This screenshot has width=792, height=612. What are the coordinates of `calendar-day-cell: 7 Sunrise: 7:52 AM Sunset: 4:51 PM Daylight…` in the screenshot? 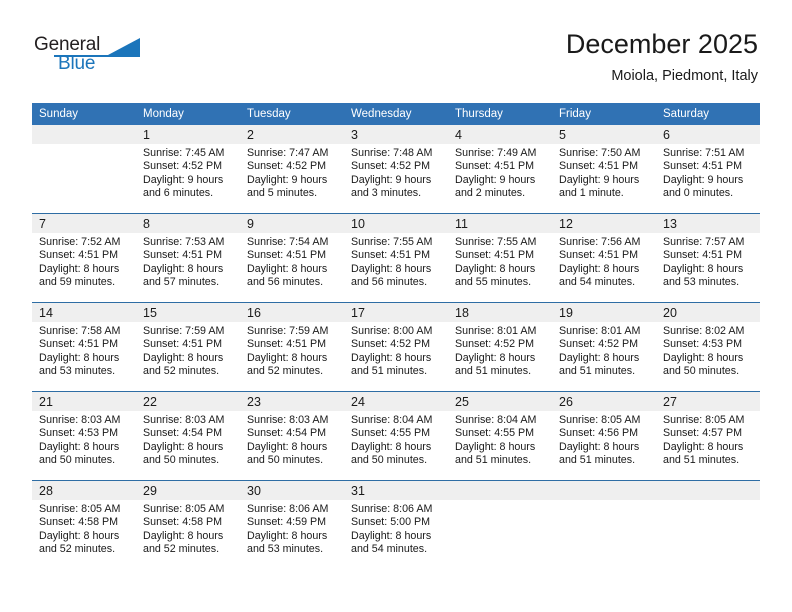 It's located at (84, 258).